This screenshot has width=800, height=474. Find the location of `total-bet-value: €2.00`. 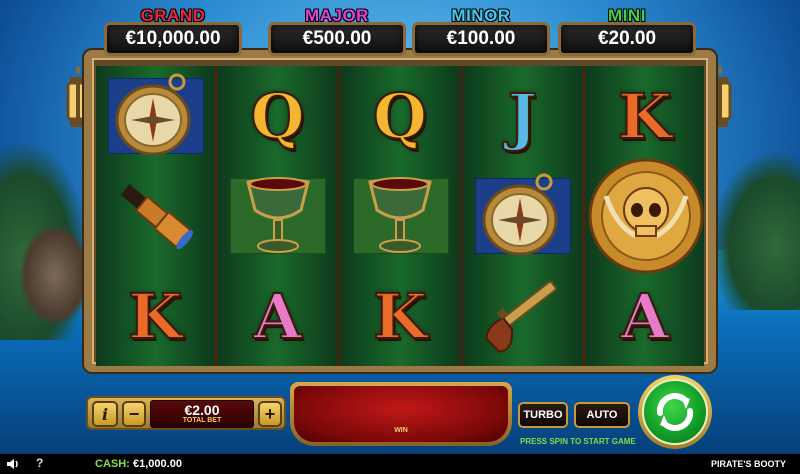

total-bet-value: €2.00 is located at coordinates (202, 410).